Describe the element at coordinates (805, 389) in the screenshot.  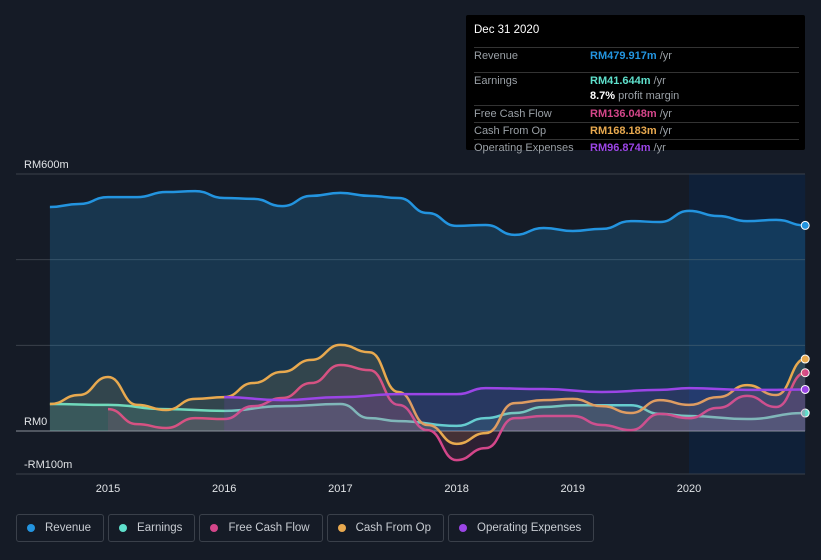
I see `operating-expenses-end-point` at that location.